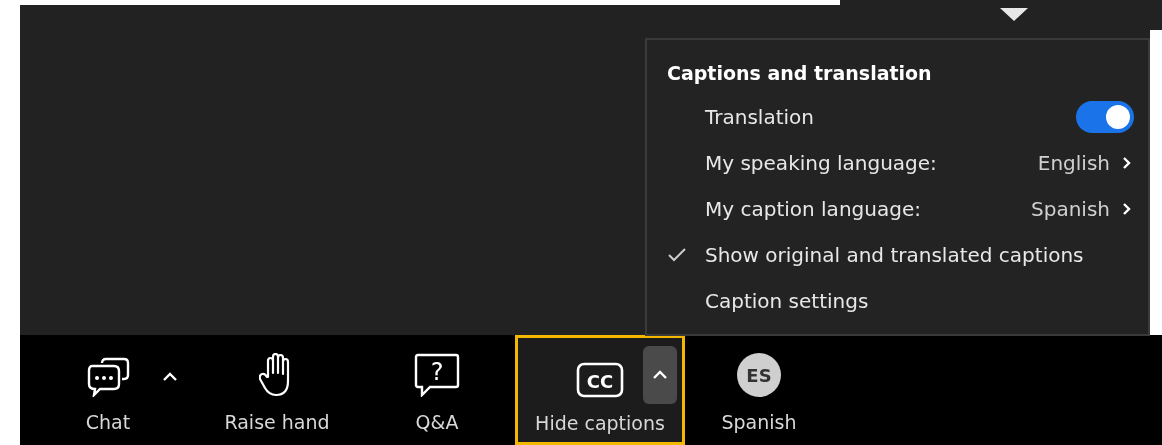 The image size is (1162, 445). I want to click on menu-item-label: Translation, so click(760, 117).